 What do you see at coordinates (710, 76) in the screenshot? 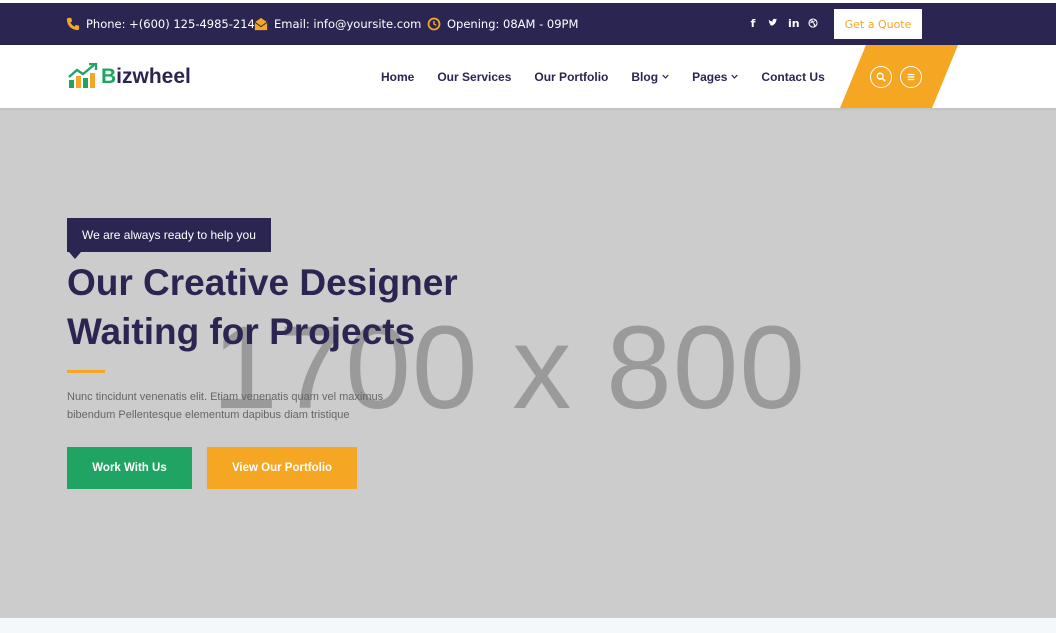
I see `nav-label: Pages` at bounding box center [710, 76].